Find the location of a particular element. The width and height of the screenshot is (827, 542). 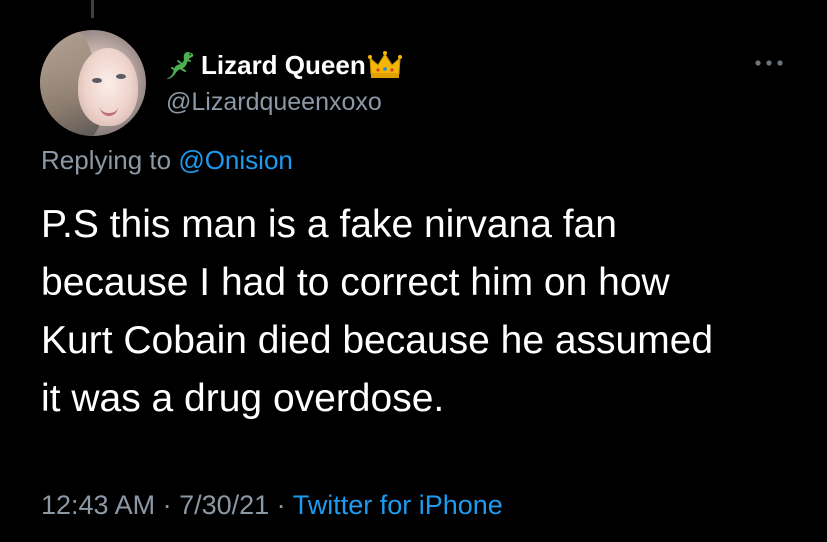

author-name-row: Lizard Queen is located at coordinates (283, 65).